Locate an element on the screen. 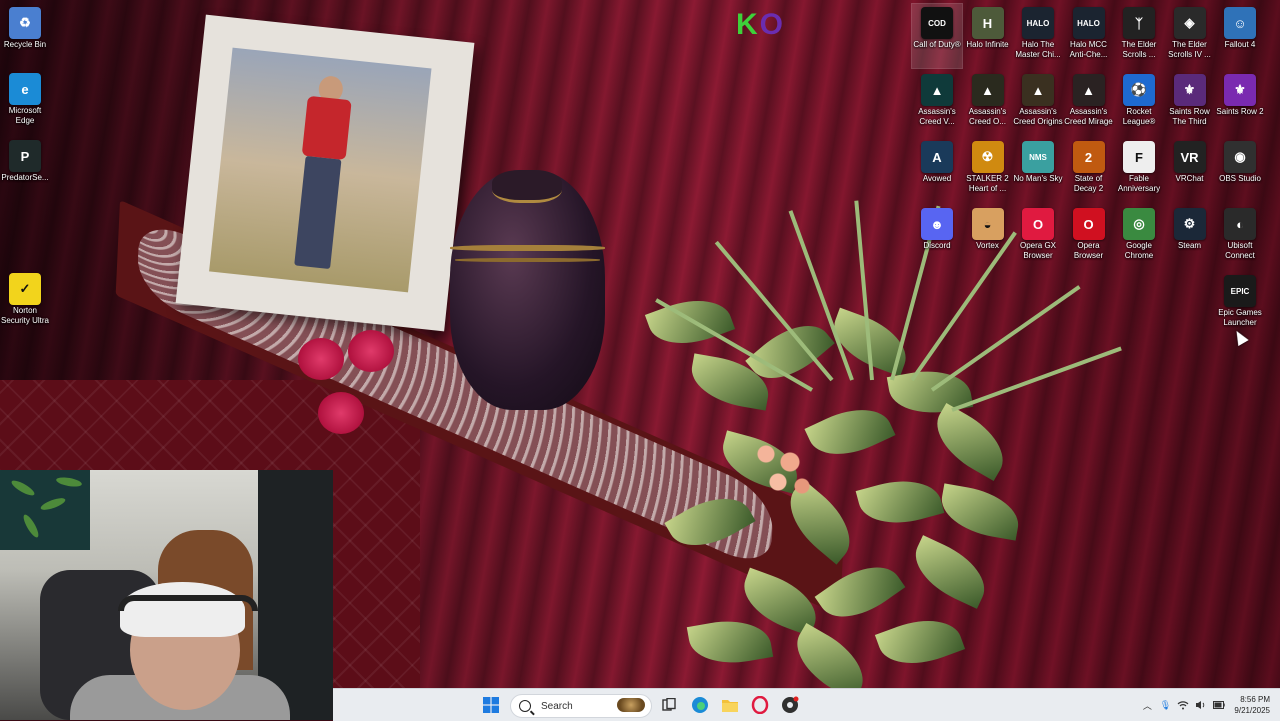 This screenshot has height=721, width=1280. opera-gx-icon is located at coordinates (760, 705).